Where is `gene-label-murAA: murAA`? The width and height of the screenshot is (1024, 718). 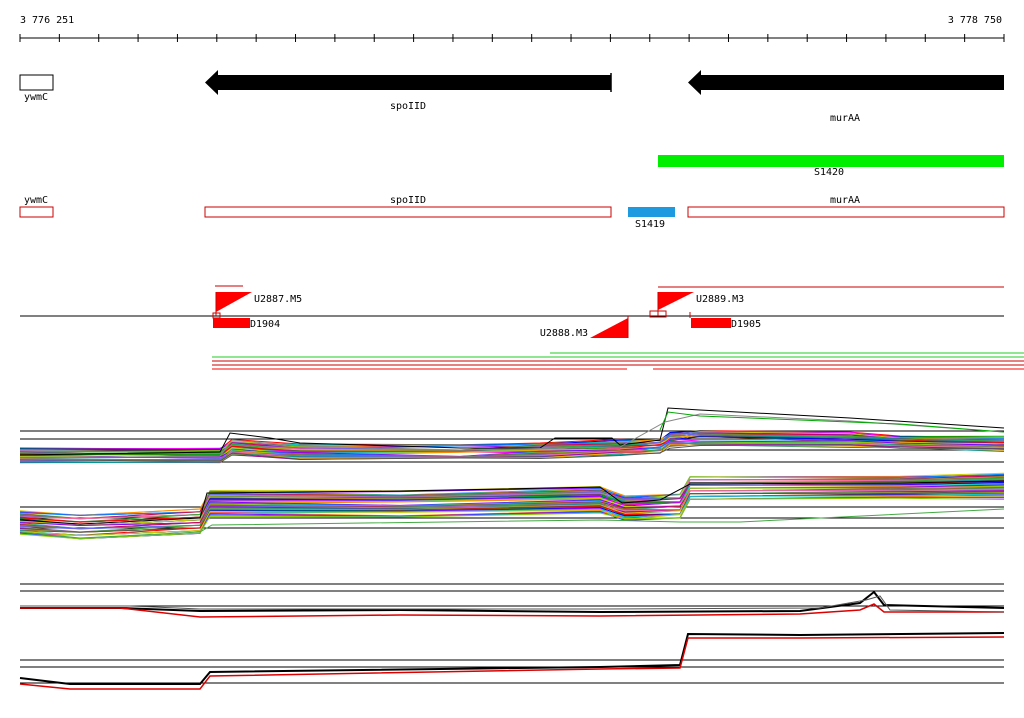 gene-label-murAA: murAA is located at coordinates (845, 118).